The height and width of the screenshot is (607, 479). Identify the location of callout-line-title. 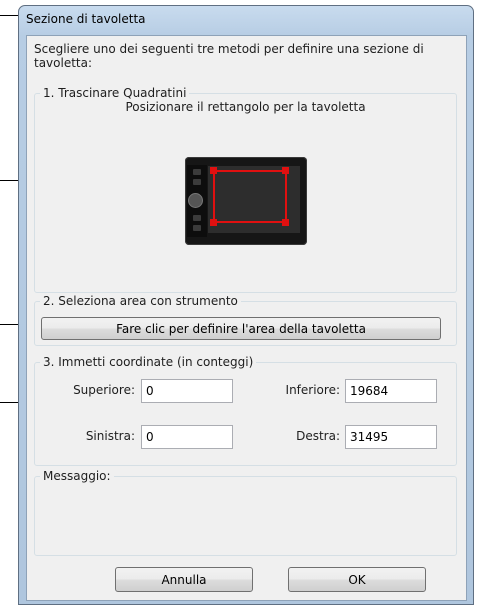
(10, 15).